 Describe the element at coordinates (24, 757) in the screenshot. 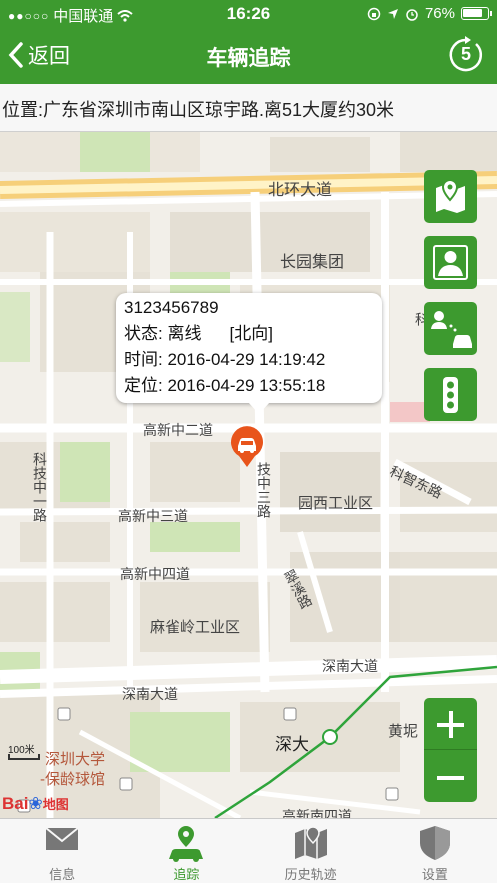

I see `map-scale-bar` at that location.